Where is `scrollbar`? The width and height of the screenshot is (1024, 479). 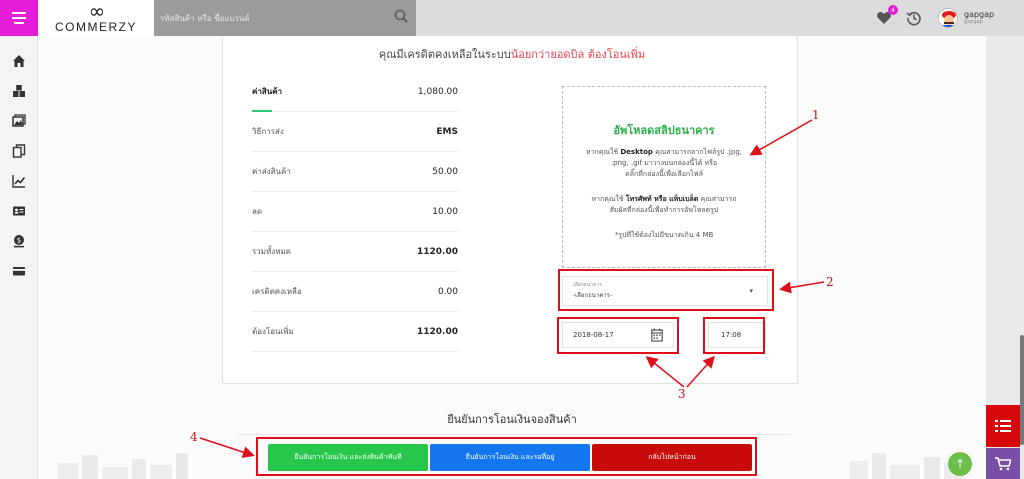
scrollbar is located at coordinates (1022, 390).